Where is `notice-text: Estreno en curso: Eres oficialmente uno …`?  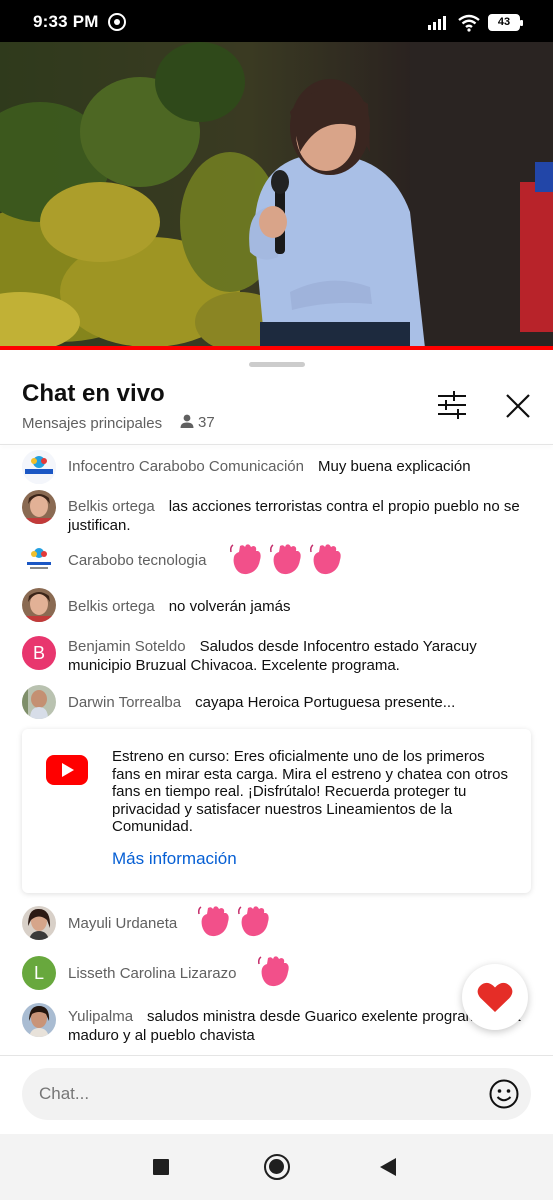 notice-text: Estreno en curso: Eres oficialmente uno … is located at coordinates (310, 791).